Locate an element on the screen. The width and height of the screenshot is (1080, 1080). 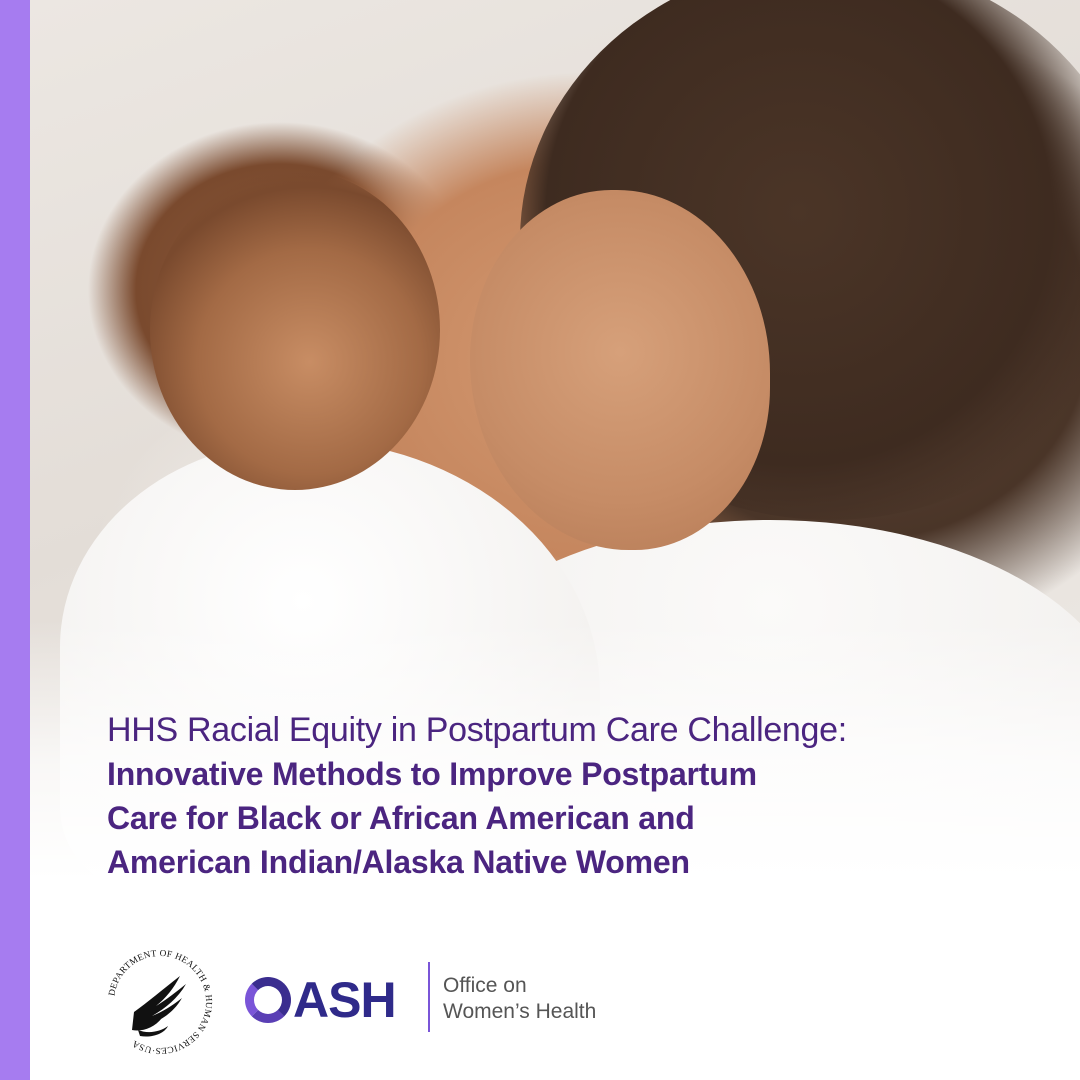
headline-subtitle-line-3: American Indian/Alaska Native Women is located at coordinates (398, 862).